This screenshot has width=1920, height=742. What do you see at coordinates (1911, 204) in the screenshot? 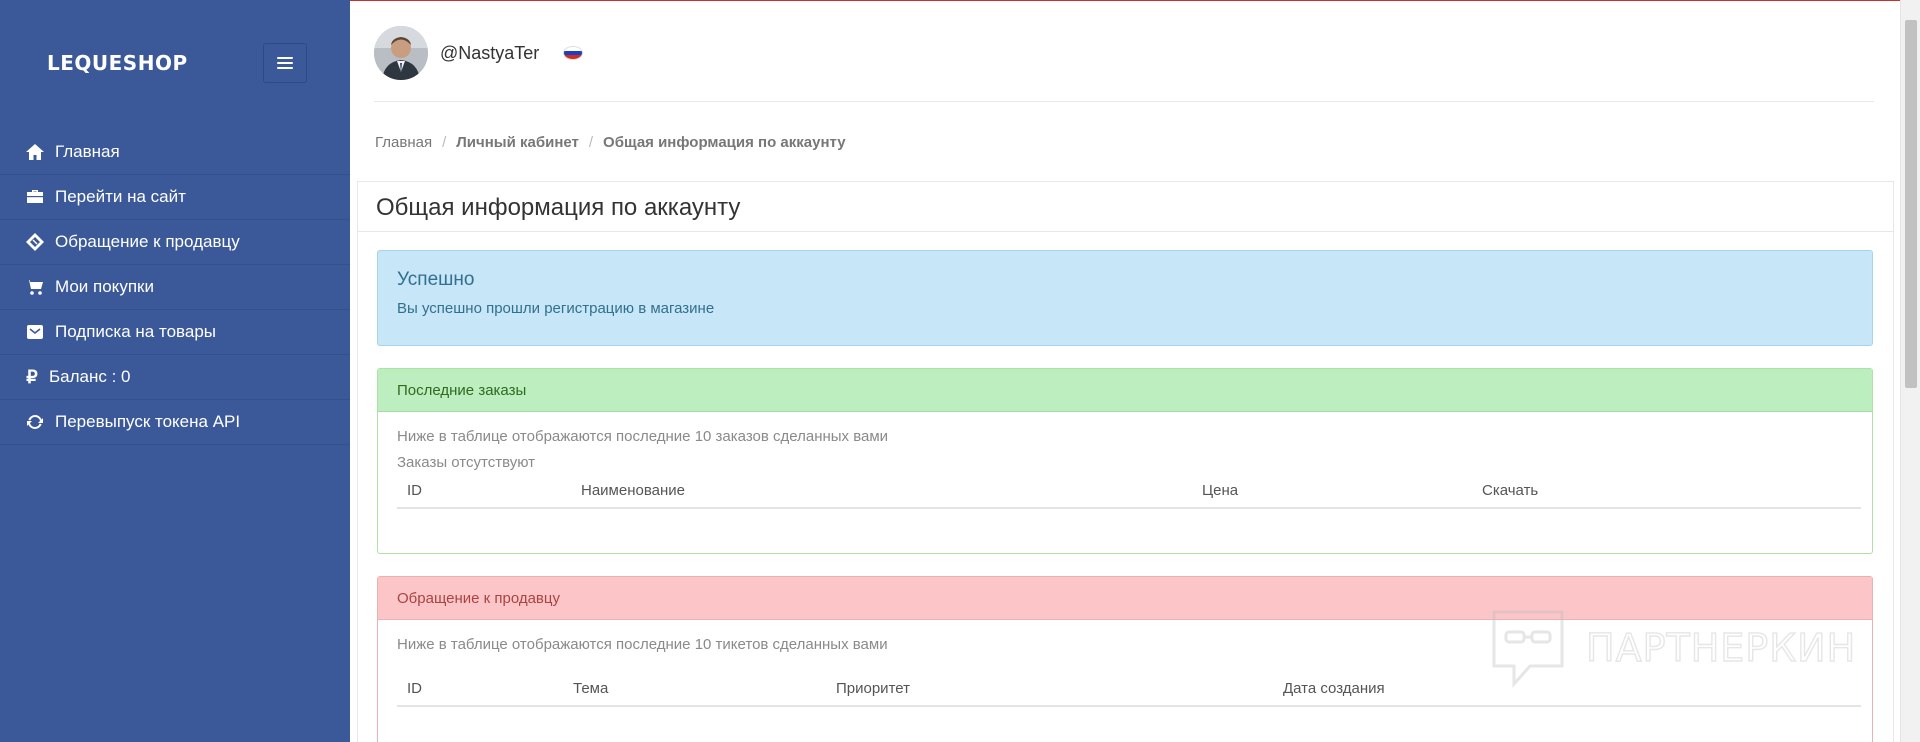
I see `scrollbar-thumb` at bounding box center [1911, 204].